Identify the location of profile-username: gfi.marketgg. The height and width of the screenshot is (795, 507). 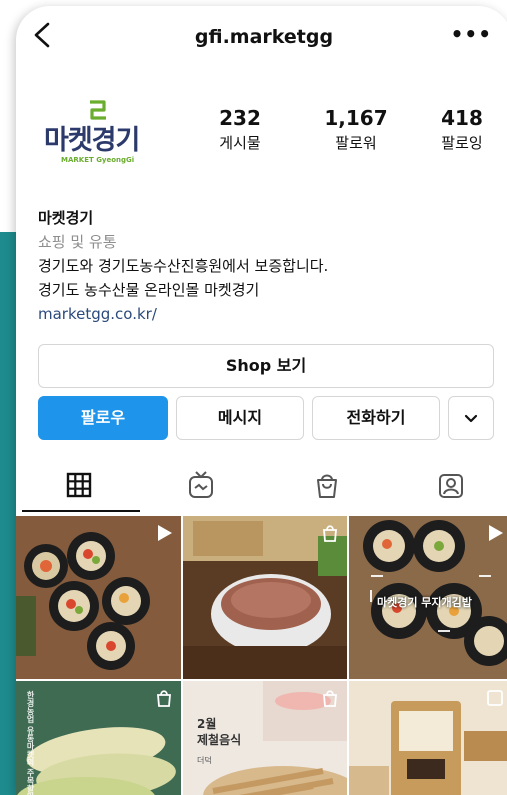
(264, 37).